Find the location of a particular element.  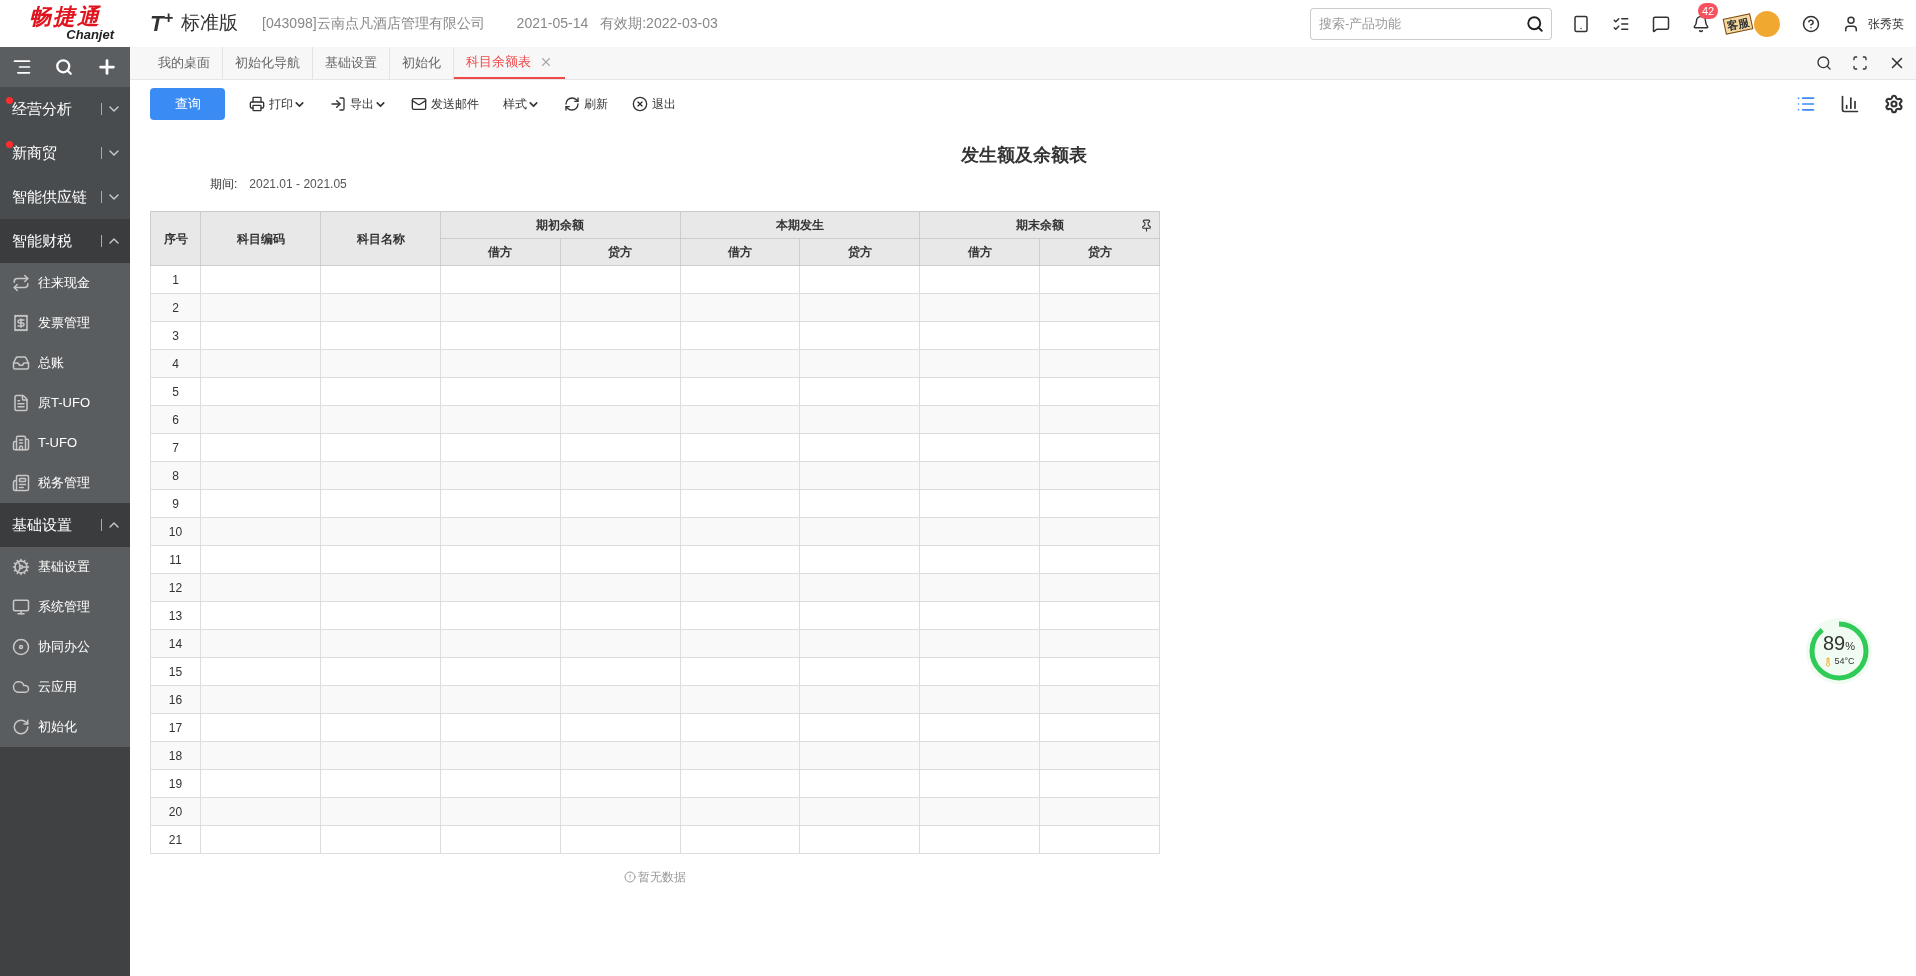

tab: 我的桌面 is located at coordinates (184, 63).